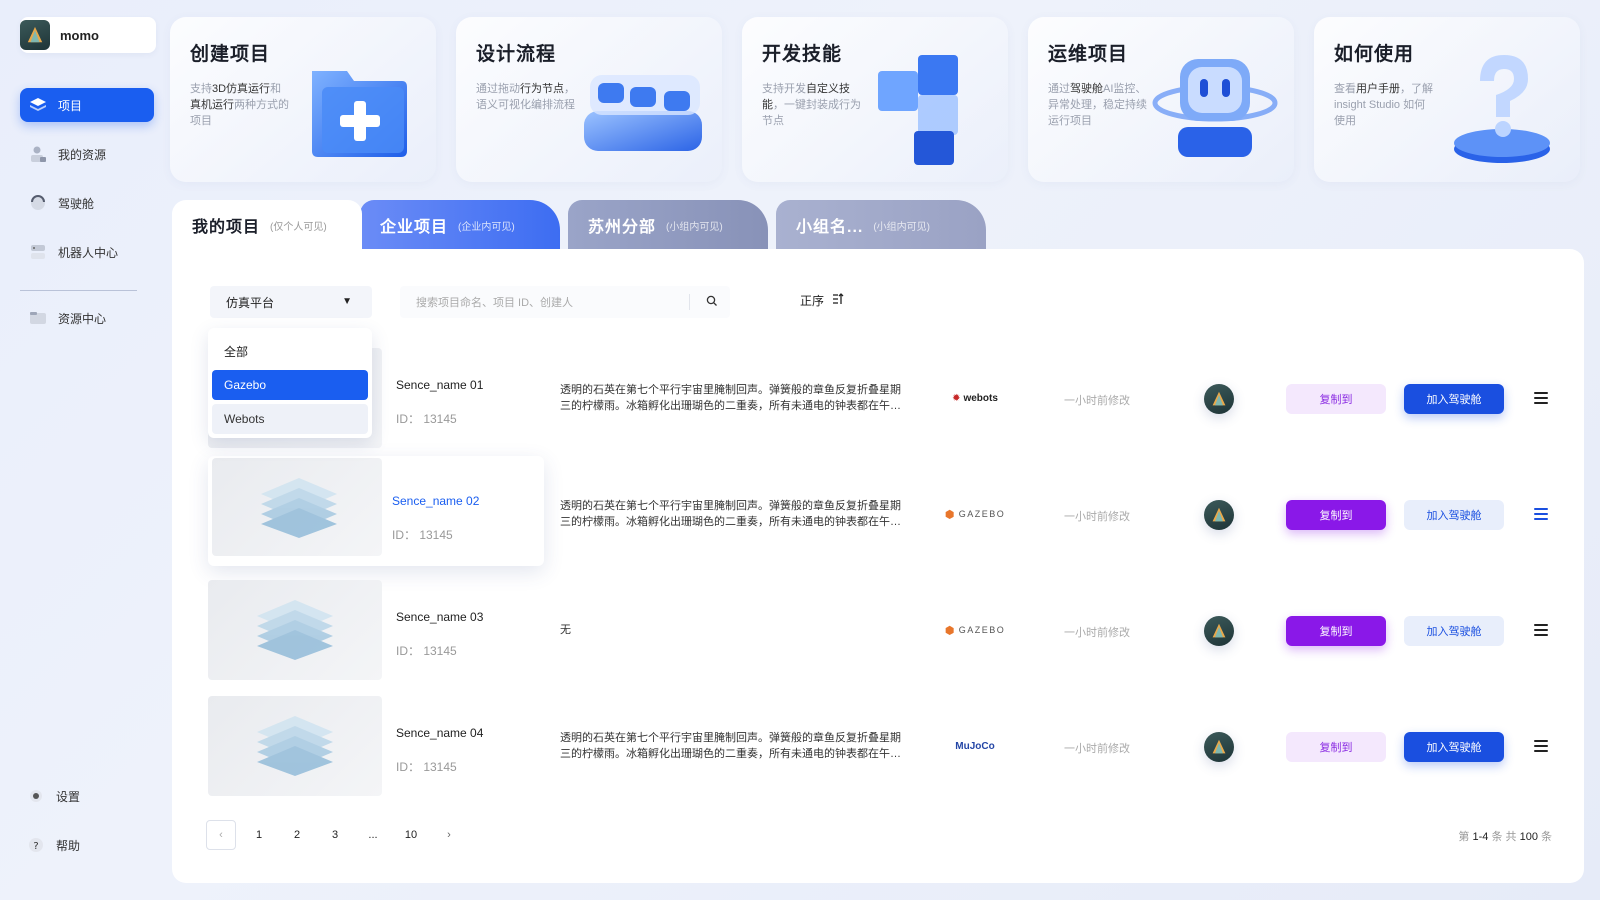 Image resolution: width=1600 pixels, height=900 pixels. What do you see at coordinates (303, 99) in the screenshot?
I see `feature-card-create-project: 创建项目 支持3D仿真运行和真机运行两种方式的项目` at bounding box center [303, 99].